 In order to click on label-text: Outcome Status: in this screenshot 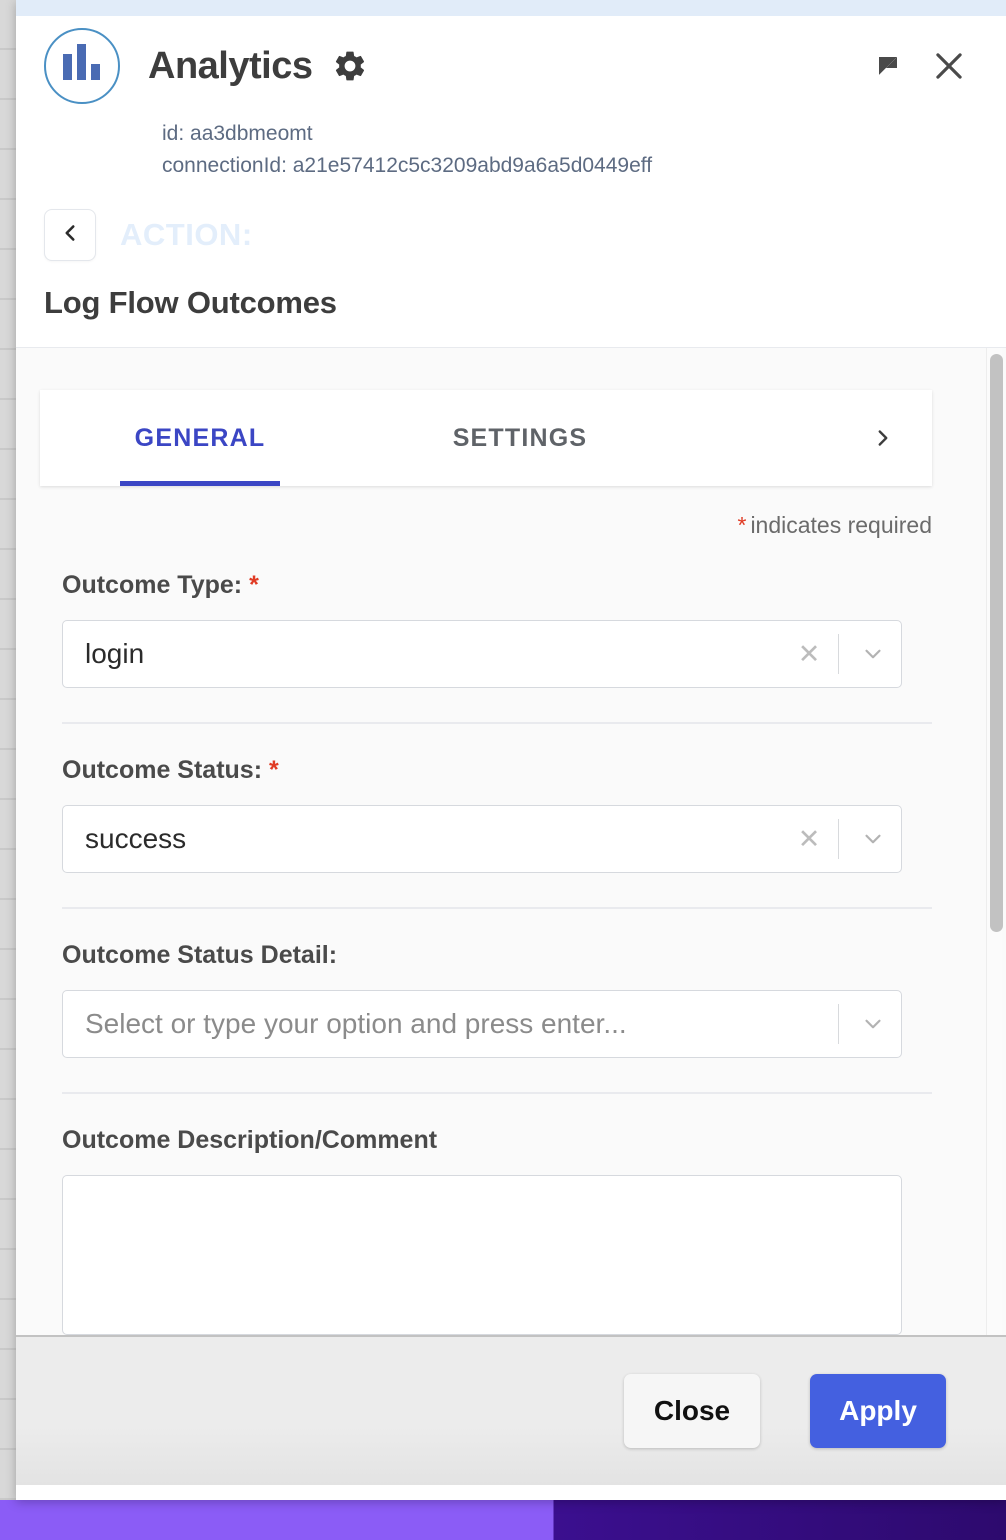, I will do `click(162, 770)`.